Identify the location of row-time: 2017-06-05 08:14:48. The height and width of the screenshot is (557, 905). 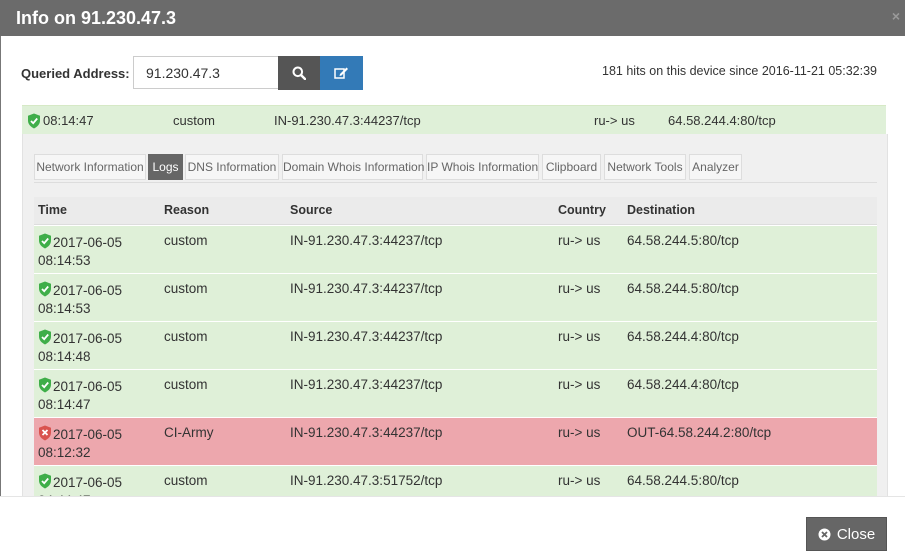
(80, 347).